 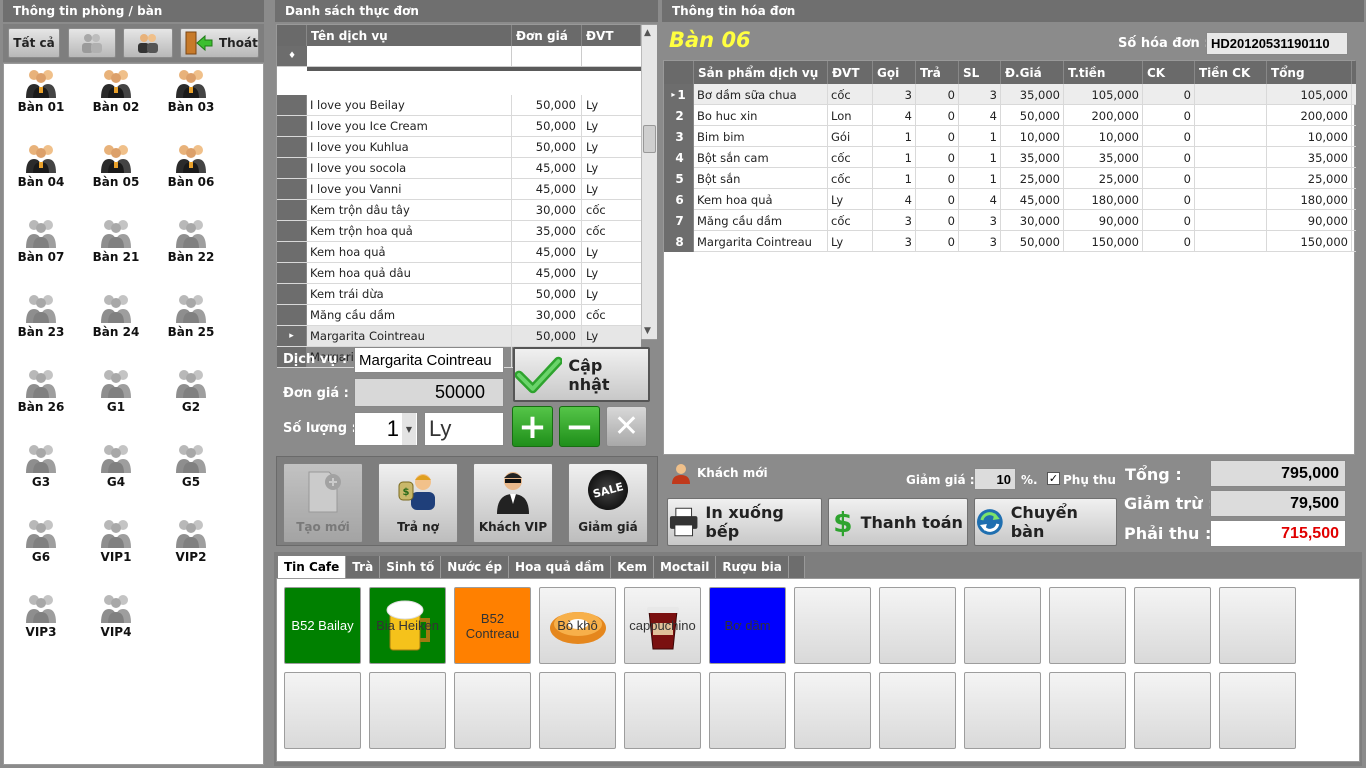 What do you see at coordinates (191, 548) in the screenshot?
I see `table-tile-vip2: VIP2` at bounding box center [191, 548].